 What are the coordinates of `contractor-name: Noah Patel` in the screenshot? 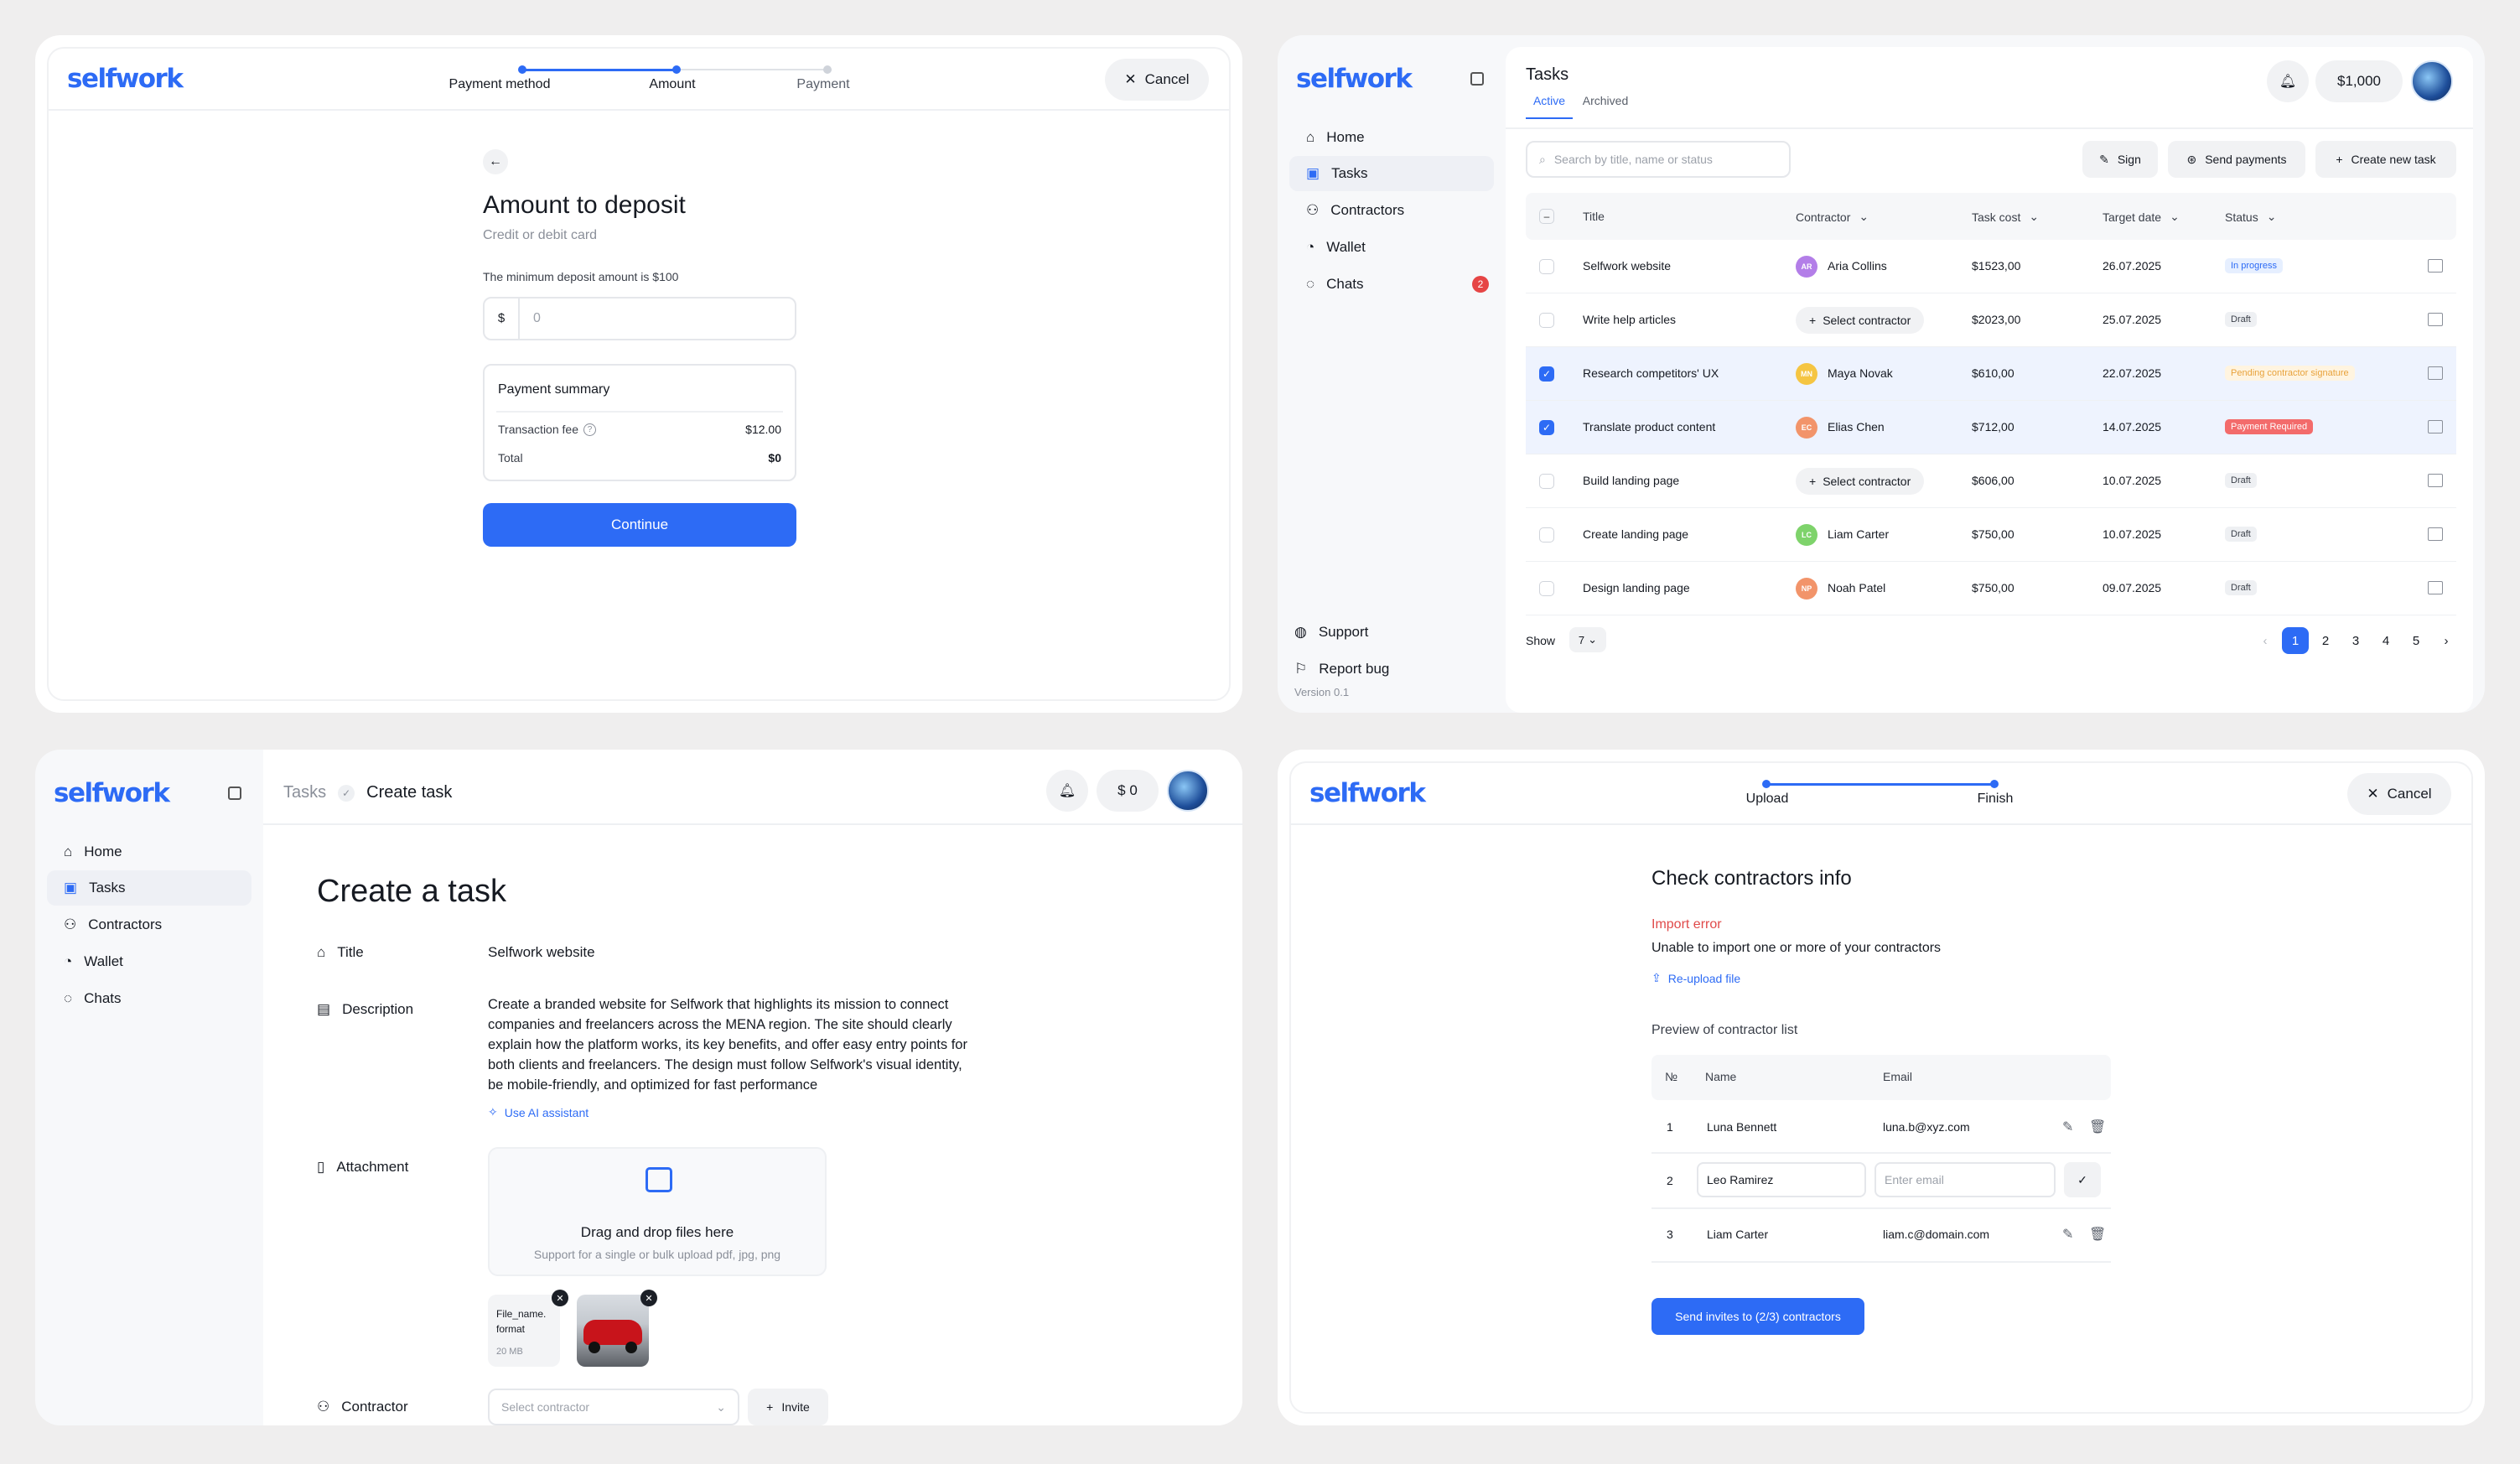 It's located at (1856, 588).